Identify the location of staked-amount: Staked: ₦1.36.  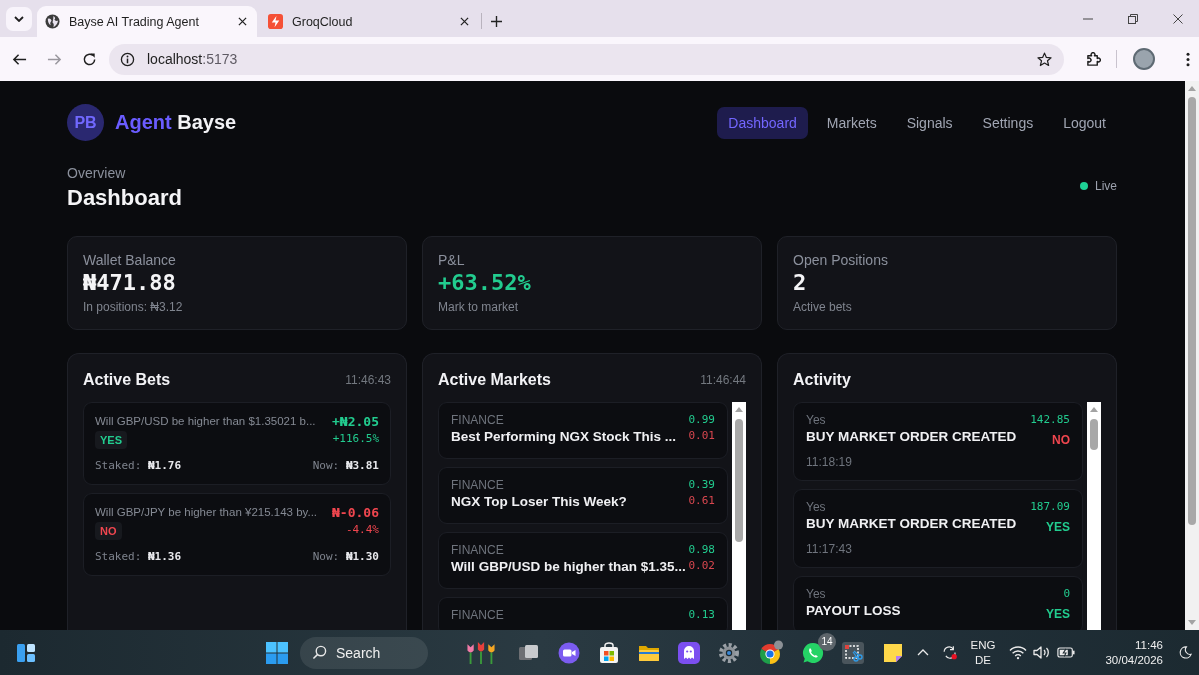
(138, 557).